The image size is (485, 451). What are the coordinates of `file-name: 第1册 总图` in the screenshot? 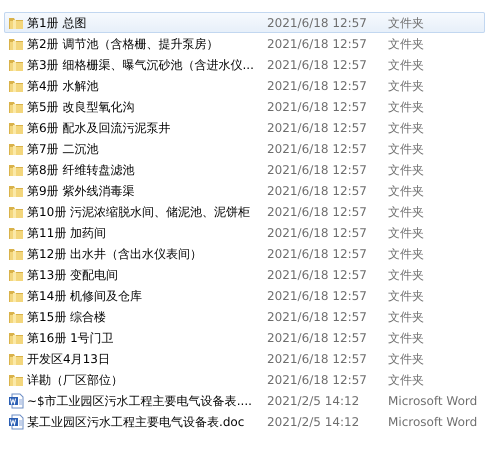 It's located at (57, 23).